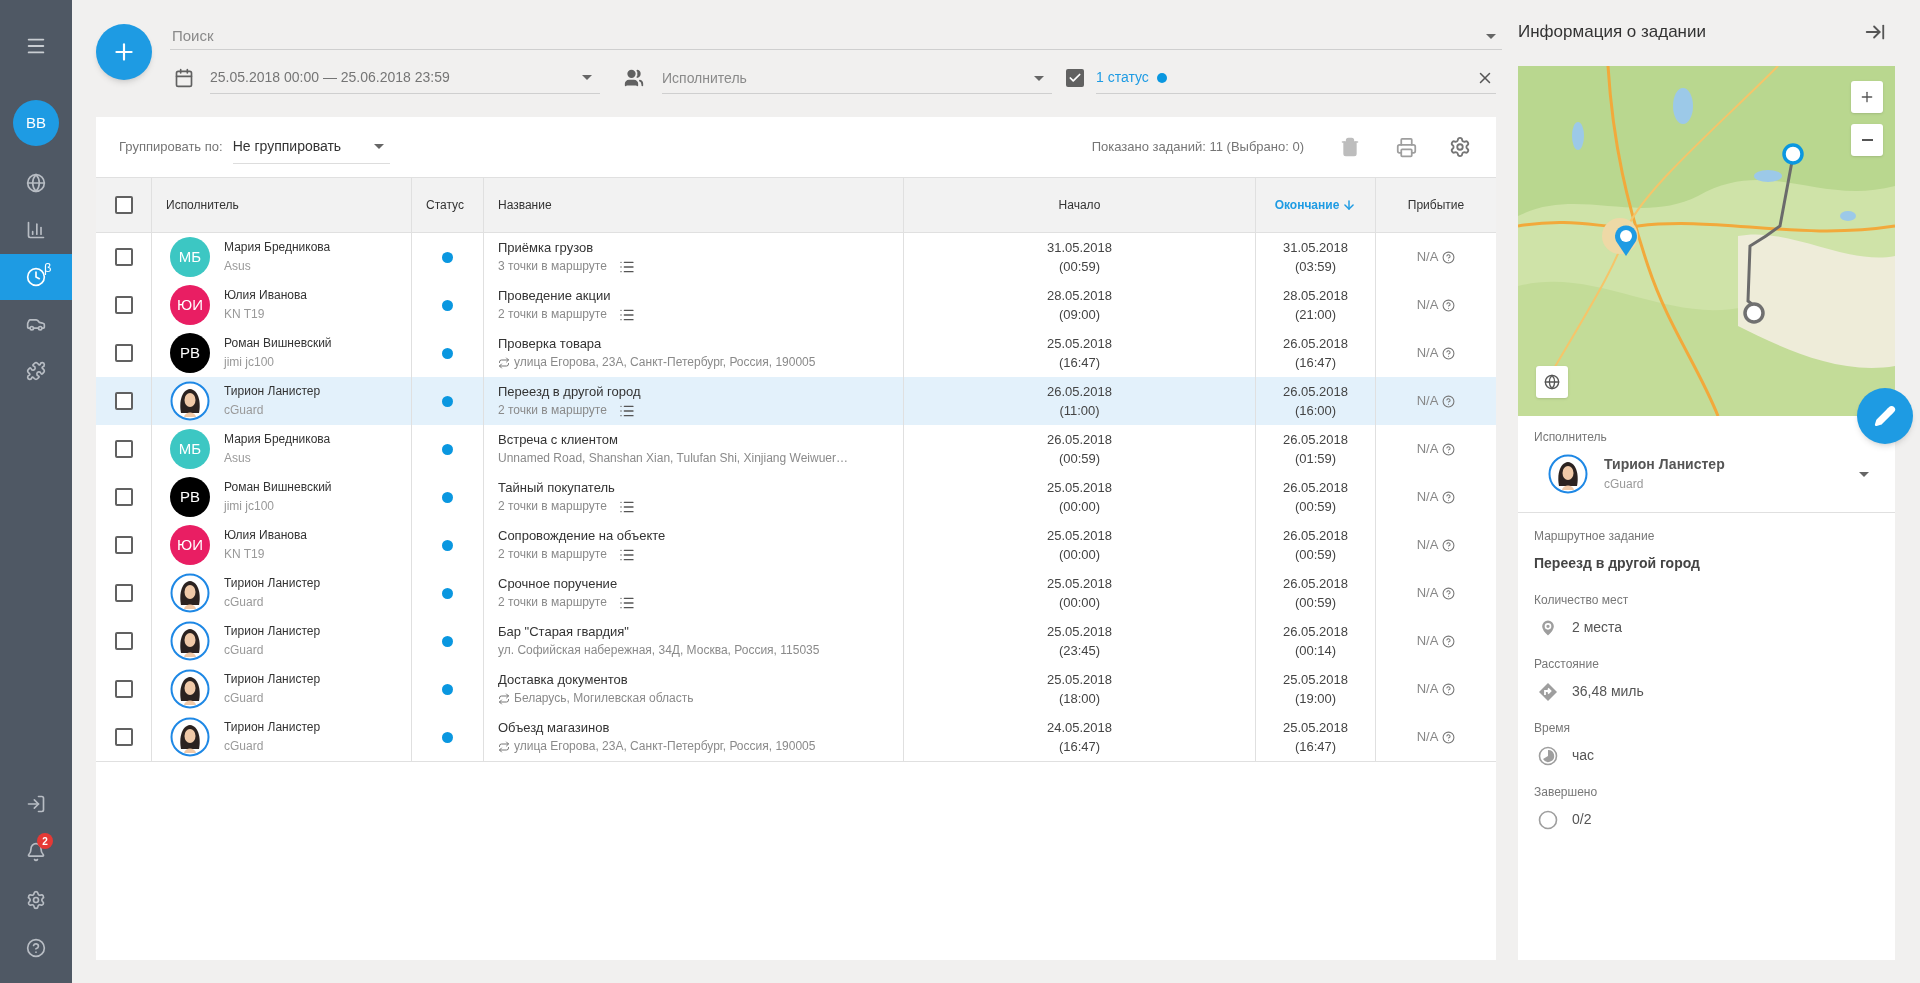 This screenshot has height=983, width=1920. Describe the element at coordinates (445, 205) in the screenshot. I see `column-header: Статус` at that location.